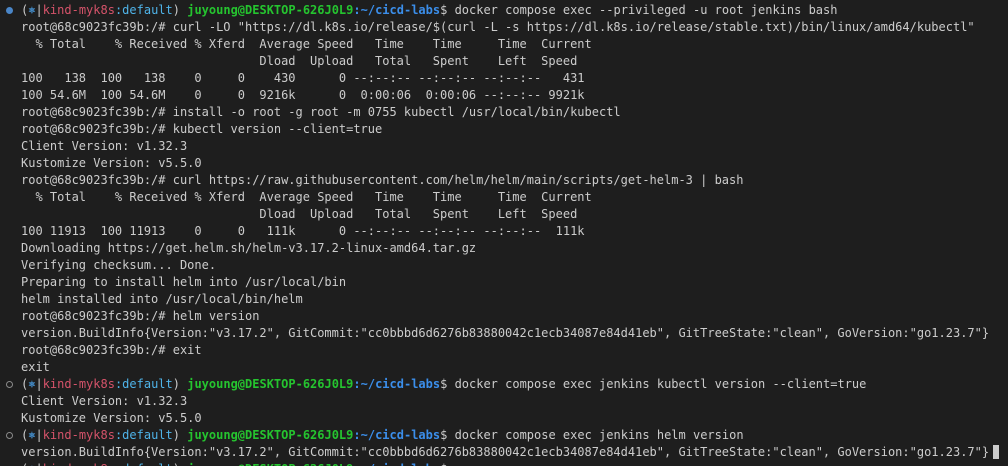  Describe the element at coordinates (35, 367) in the screenshot. I see `output-text: exit` at that location.